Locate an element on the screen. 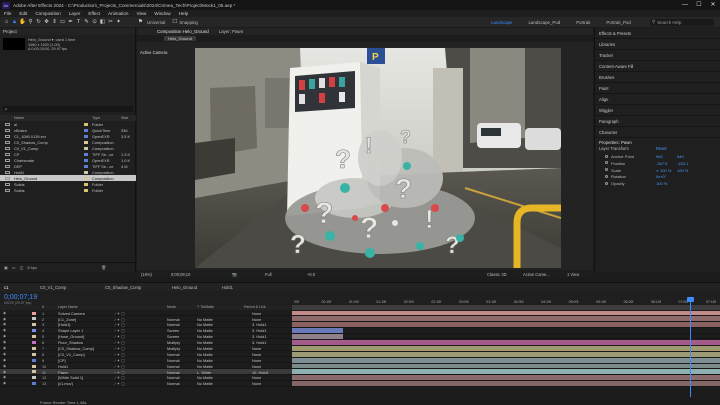  property-value: 100 % is located at coordinates (661, 183).